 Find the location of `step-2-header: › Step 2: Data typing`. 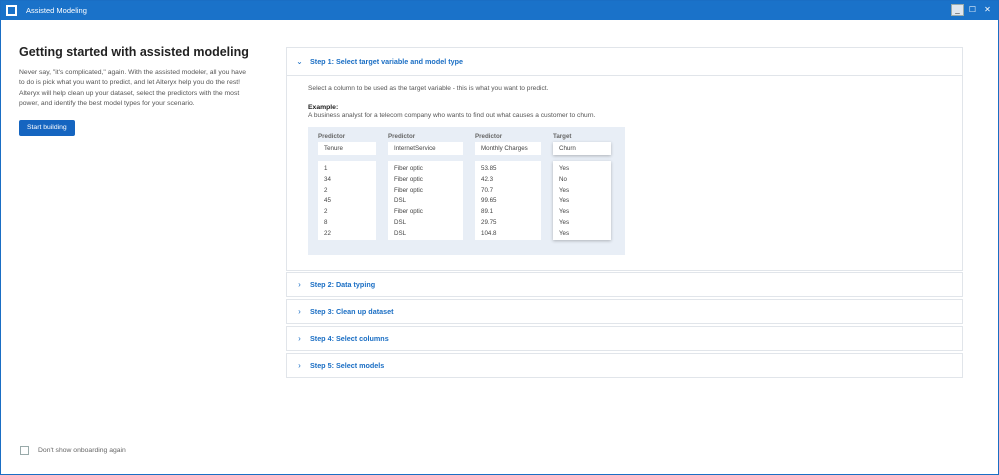

step-2-header: › Step 2: Data typing is located at coordinates (624, 284).